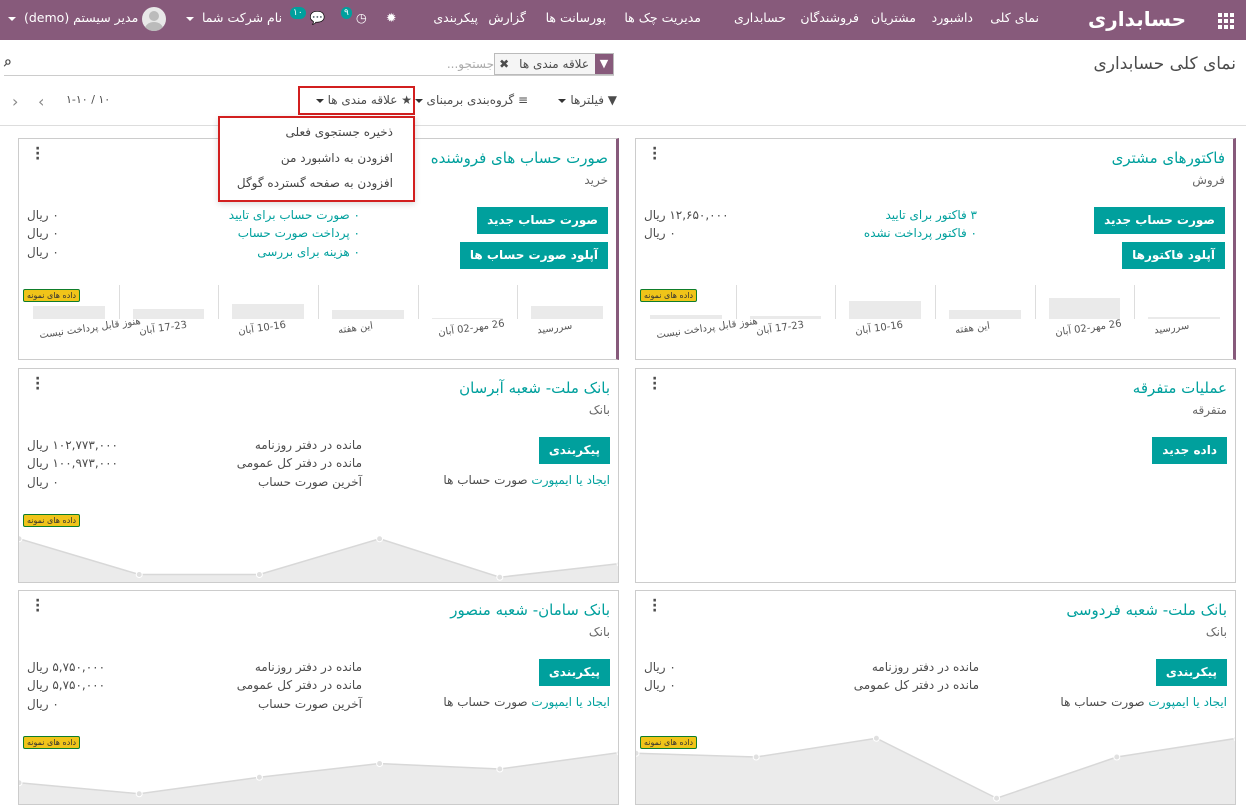 The width and height of the screenshot is (1246, 809). What do you see at coordinates (916, 685) in the screenshot?
I see `ledger-balance-label: مانده در دفتر کل عمومی` at bounding box center [916, 685].